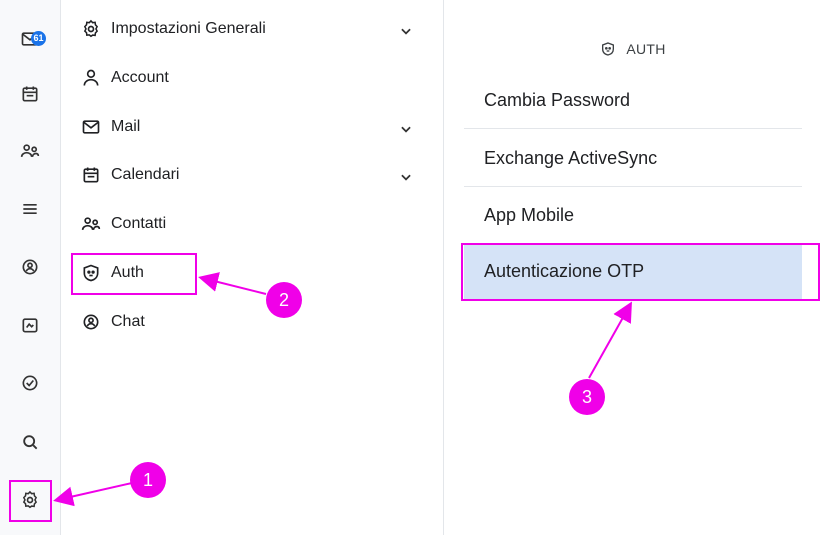 The height and width of the screenshot is (535, 822). Describe the element at coordinates (284, 300) in the screenshot. I see `step-marker-2: 2` at that location.